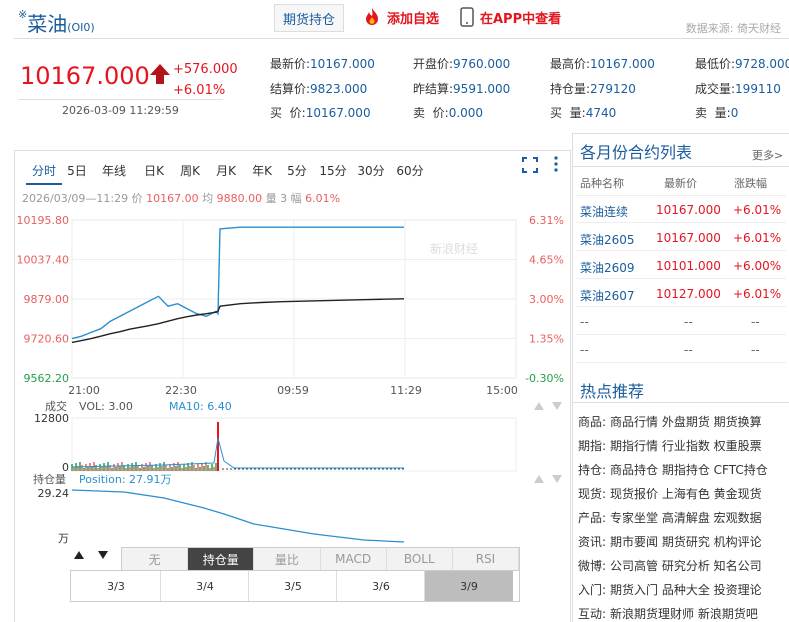 This screenshot has height=622, width=789. I want to click on date-cell: 3/5, so click(292, 586).